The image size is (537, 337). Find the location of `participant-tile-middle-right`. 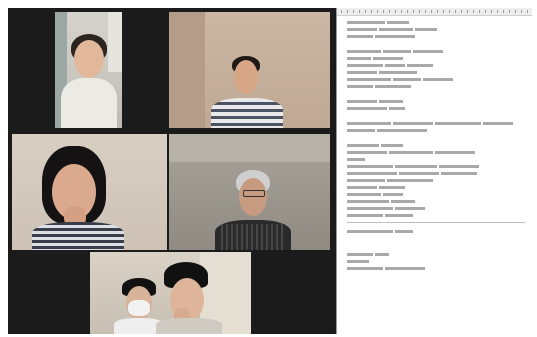

participant-tile-middle-right is located at coordinates (249, 192).